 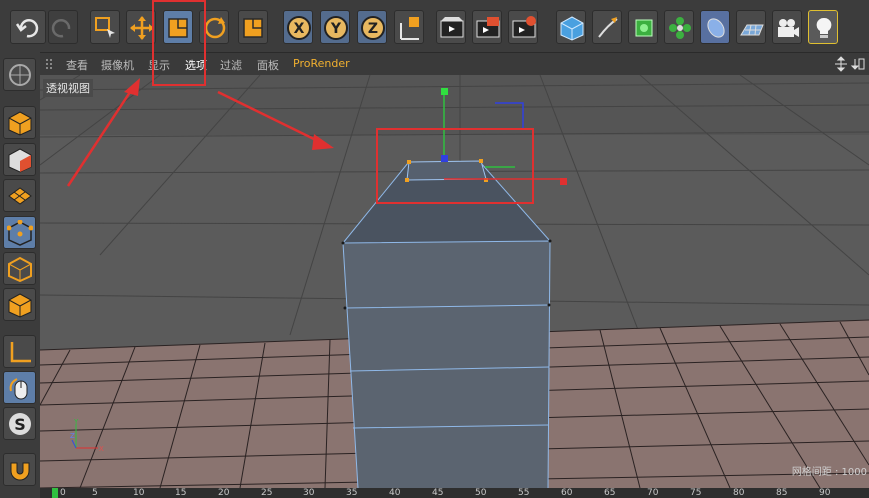 What do you see at coordinates (200, 132) in the screenshot?
I see `annotation-arrows` at bounding box center [200, 132].